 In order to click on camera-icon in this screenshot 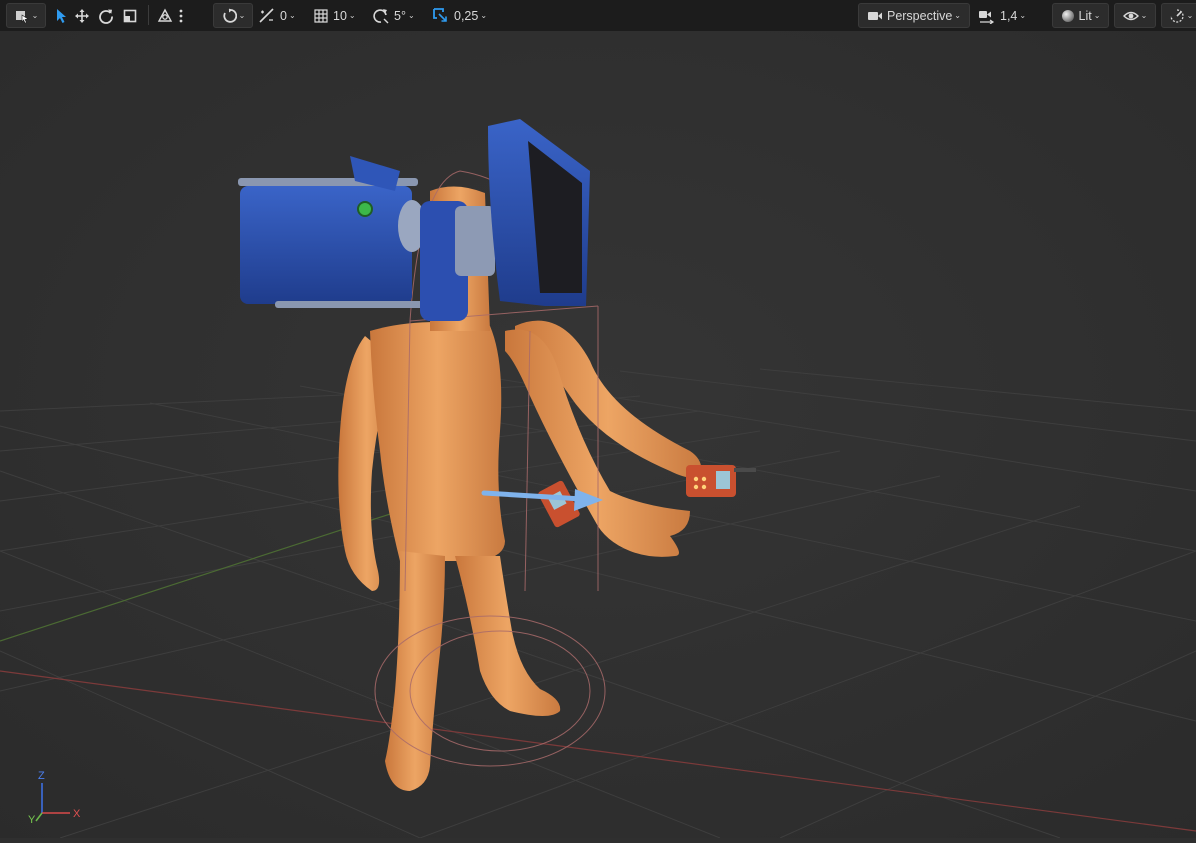, I will do `click(874, 15)`.